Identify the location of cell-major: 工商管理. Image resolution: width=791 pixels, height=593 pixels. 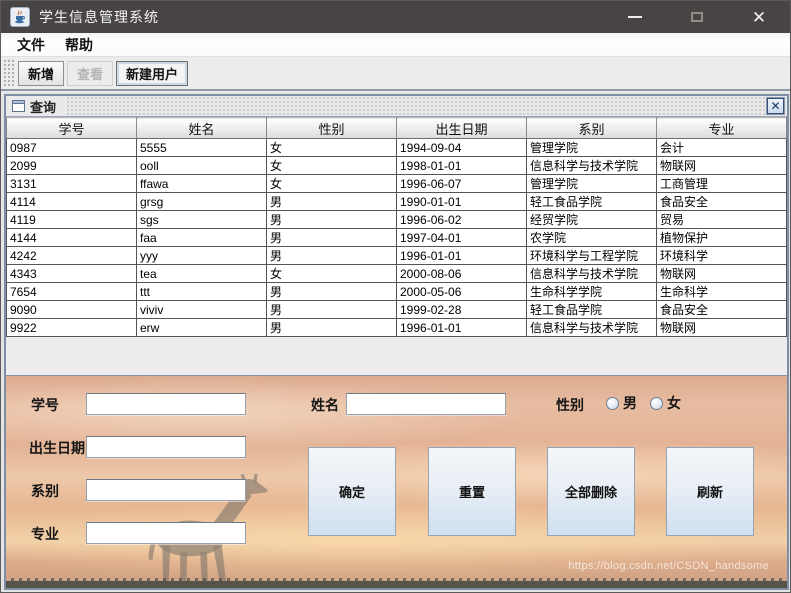
(721, 183).